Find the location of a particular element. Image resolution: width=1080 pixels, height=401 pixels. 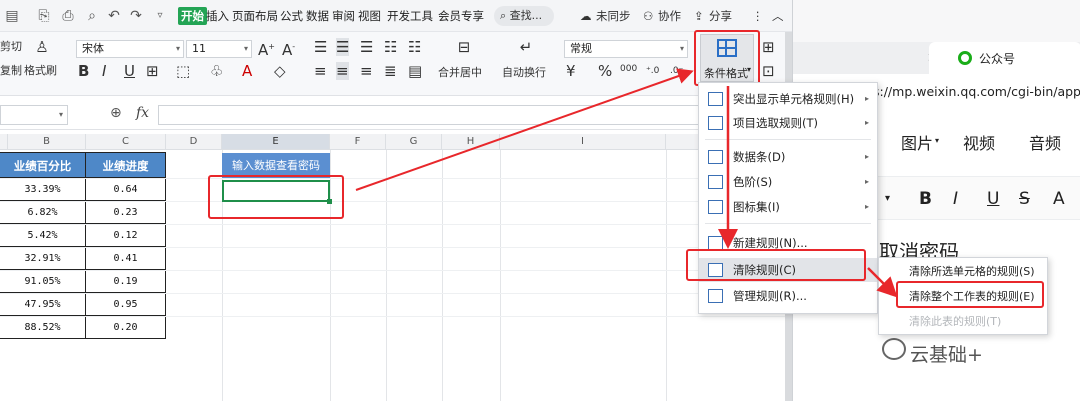

quick-access-dropdown-icon: ▿ is located at coordinates (160, 16).